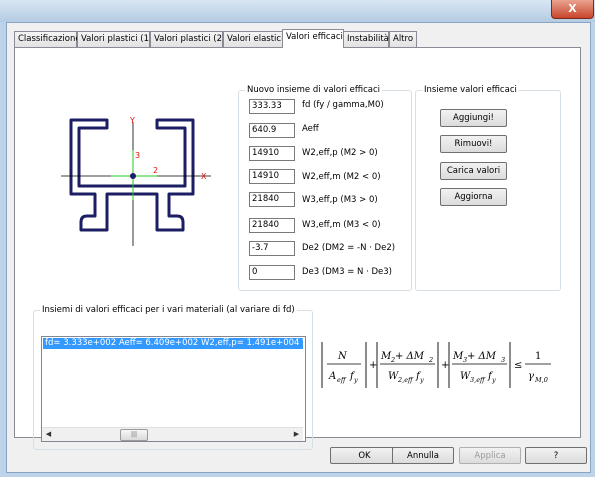 This screenshot has width=595, height=477. What do you see at coordinates (343, 105) in the screenshot?
I see `fd-label: fd (fy / gamma,M0)` at bounding box center [343, 105].